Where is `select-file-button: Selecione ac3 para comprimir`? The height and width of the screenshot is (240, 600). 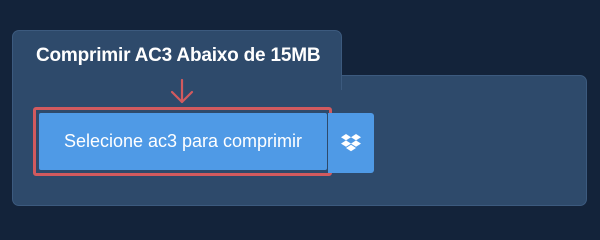
select-file-button: Selecione ac3 para comprimir is located at coordinates (183, 141).